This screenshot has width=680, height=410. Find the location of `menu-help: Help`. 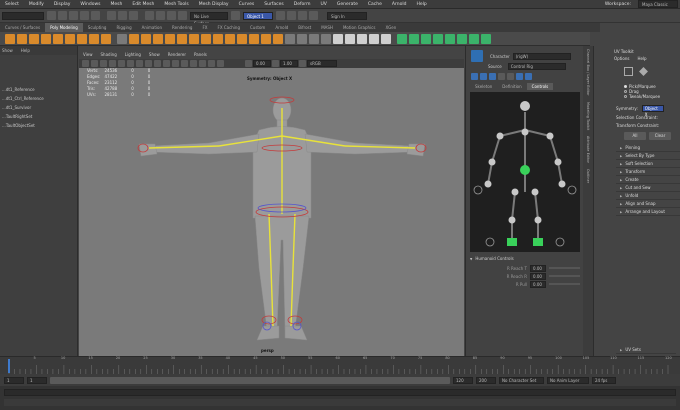

menu-help: Help is located at coordinates (421, 4).